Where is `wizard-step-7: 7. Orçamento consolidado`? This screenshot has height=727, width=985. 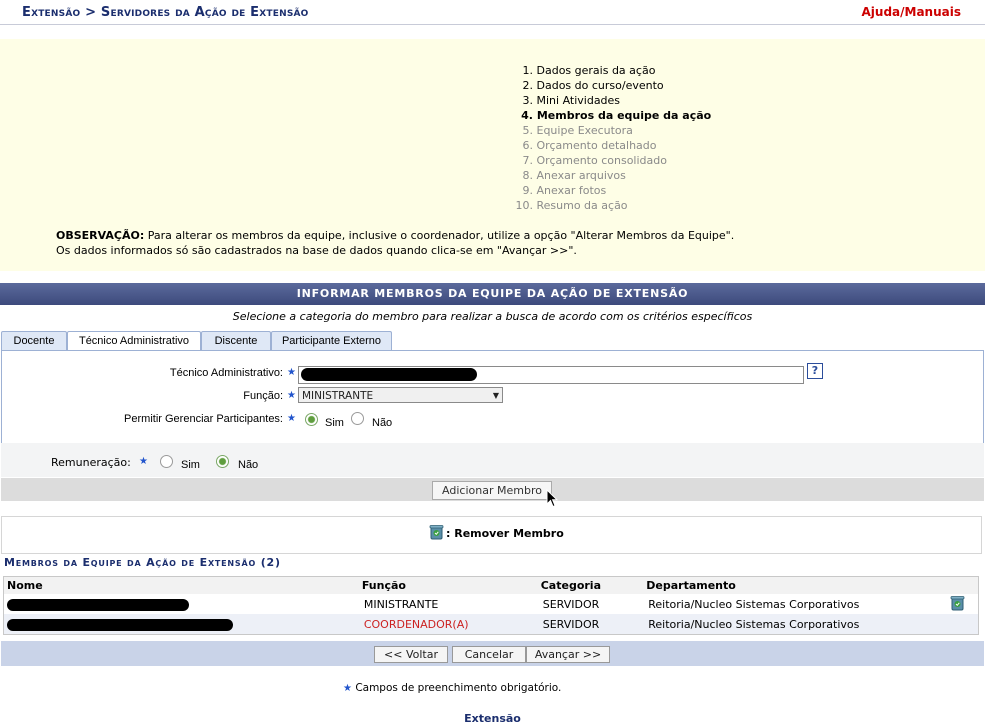
wizard-step-7: 7. Orçamento consolidado is located at coordinates (611, 160).